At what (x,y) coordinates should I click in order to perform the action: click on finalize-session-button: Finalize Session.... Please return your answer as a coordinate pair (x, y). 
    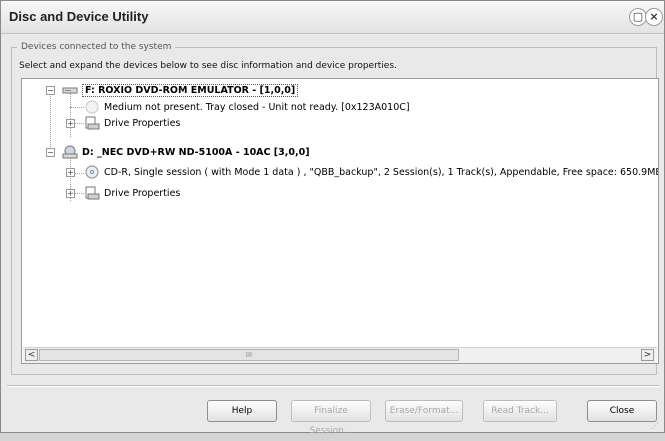
    Looking at the image, I should click on (331, 418).